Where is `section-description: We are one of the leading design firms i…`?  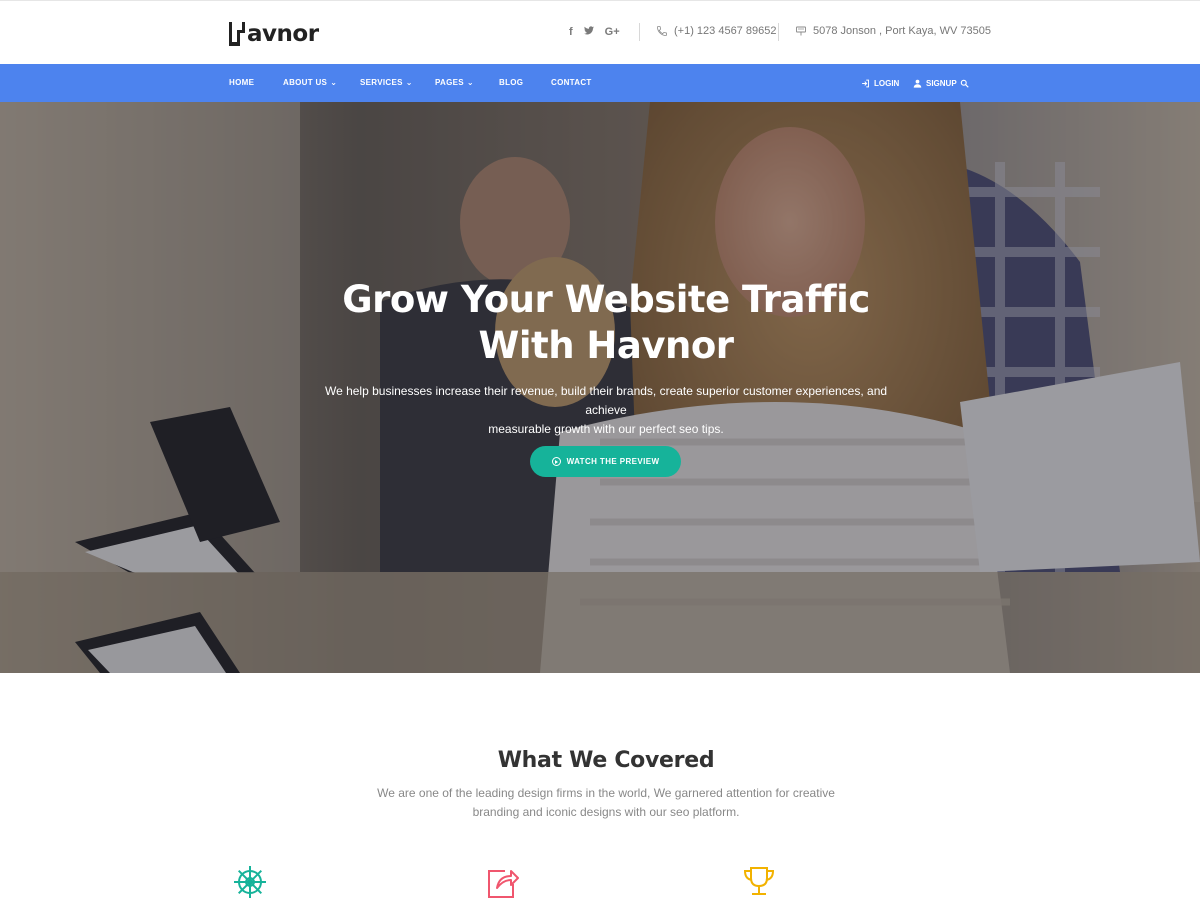 section-description: We are one of the leading design firms i… is located at coordinates (606, 803).